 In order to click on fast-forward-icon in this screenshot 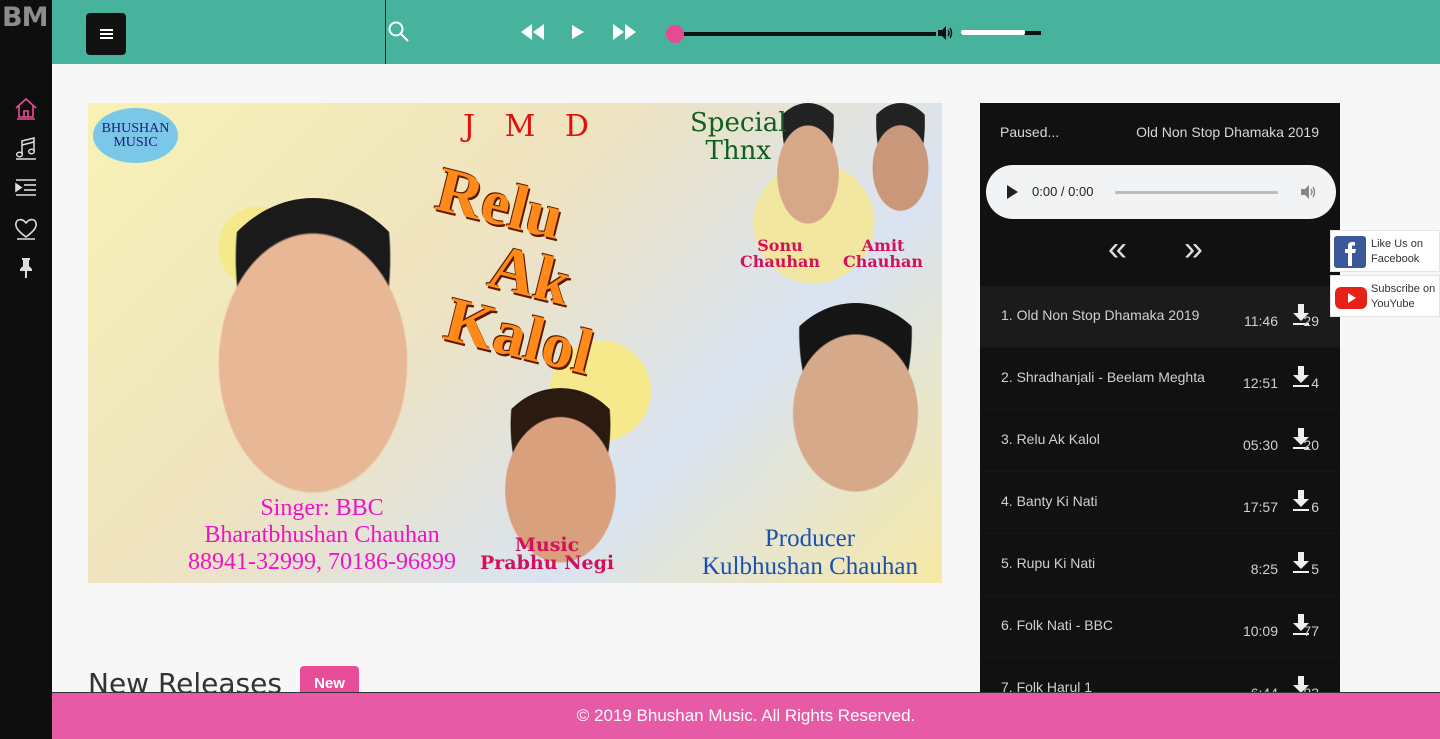, I will do `click(624, 32)`.